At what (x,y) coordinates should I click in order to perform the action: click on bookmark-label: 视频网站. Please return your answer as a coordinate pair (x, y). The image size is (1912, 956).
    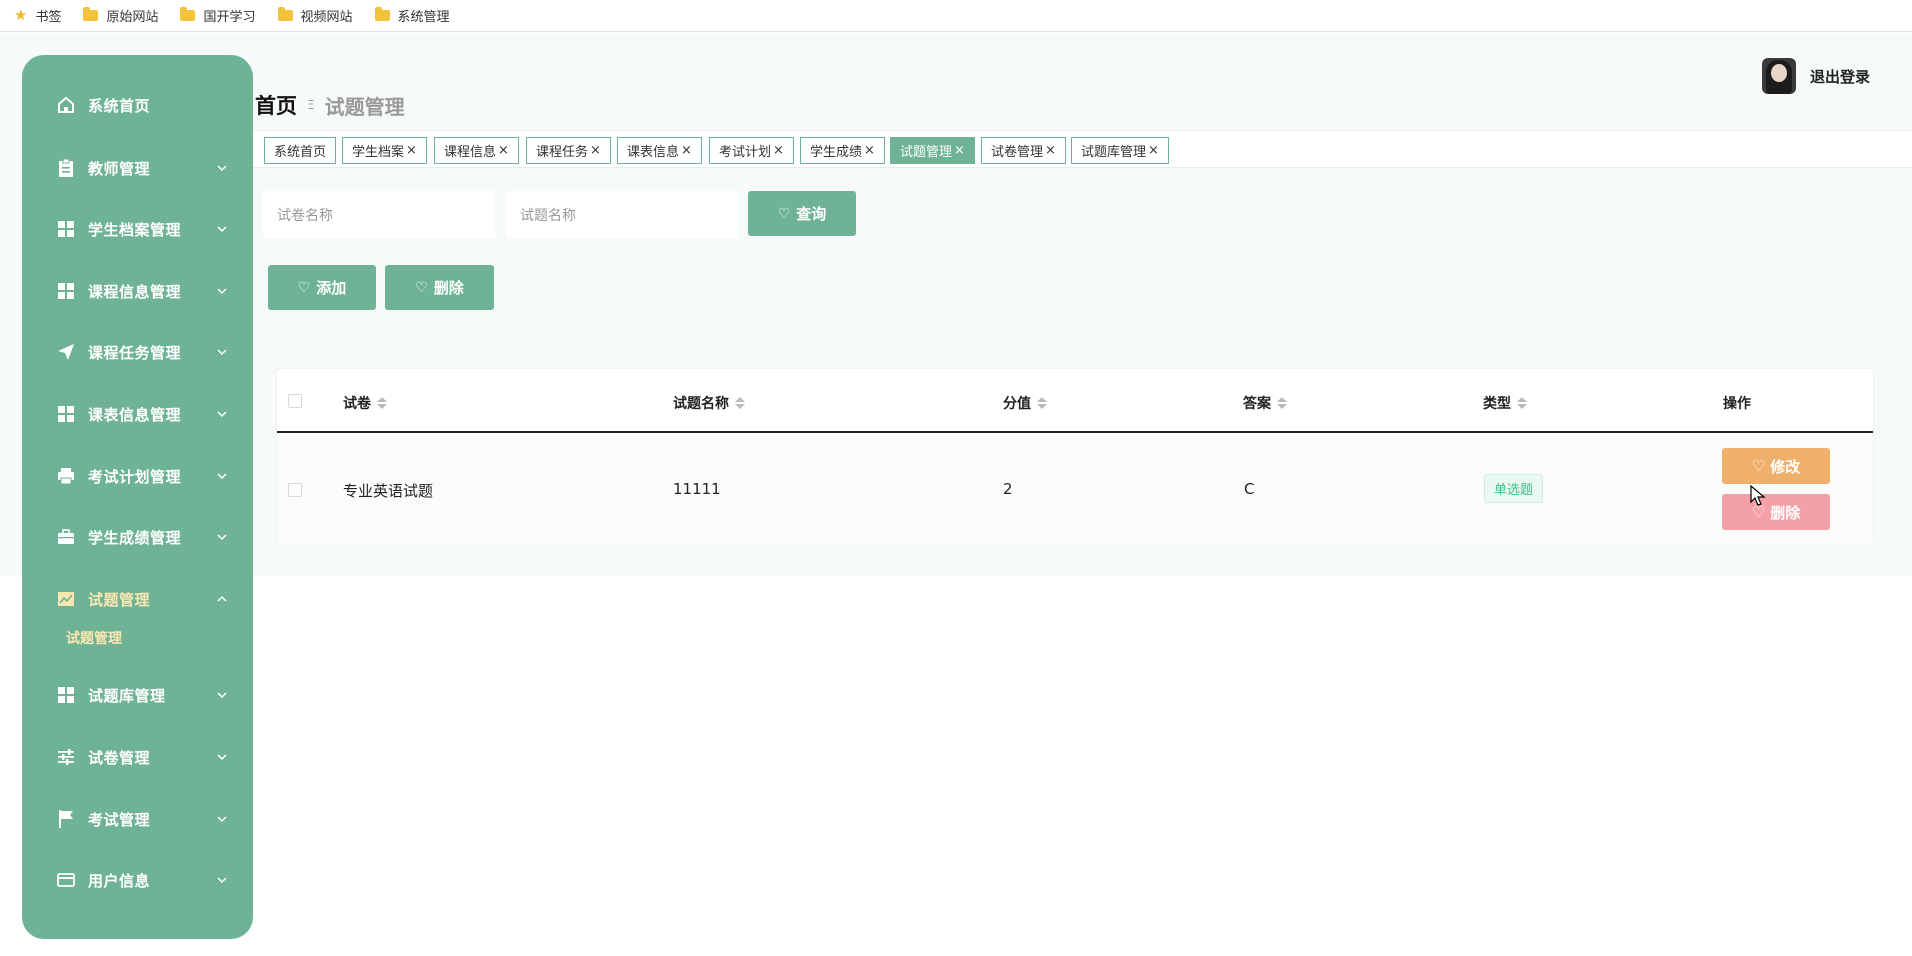
    Looking at the image, I should click on (326, 17).